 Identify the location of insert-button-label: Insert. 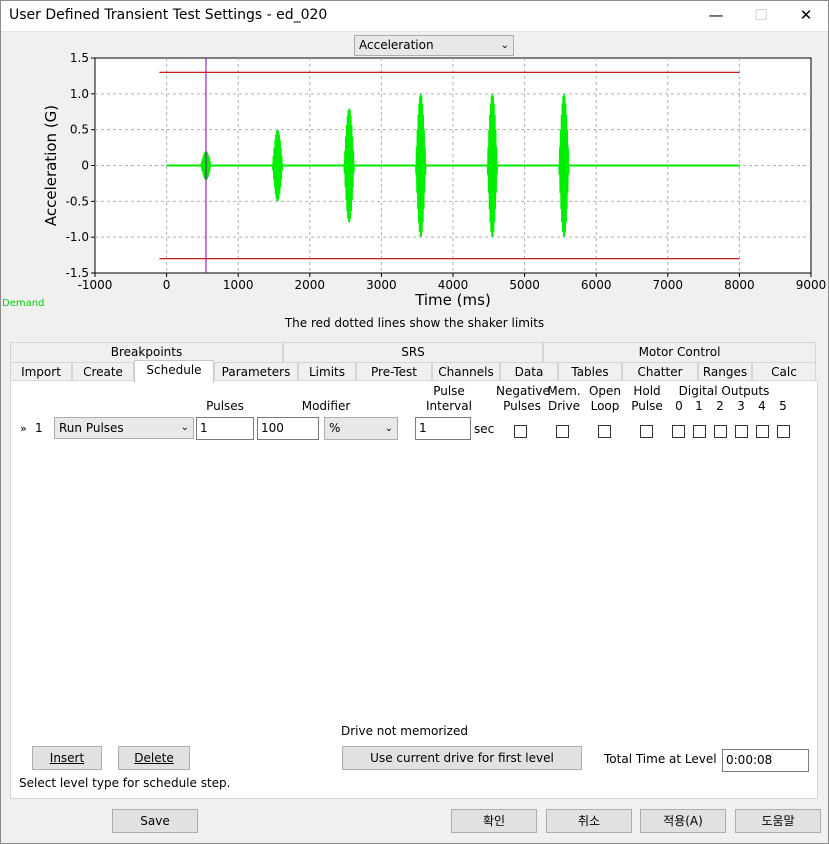
(67, 758).